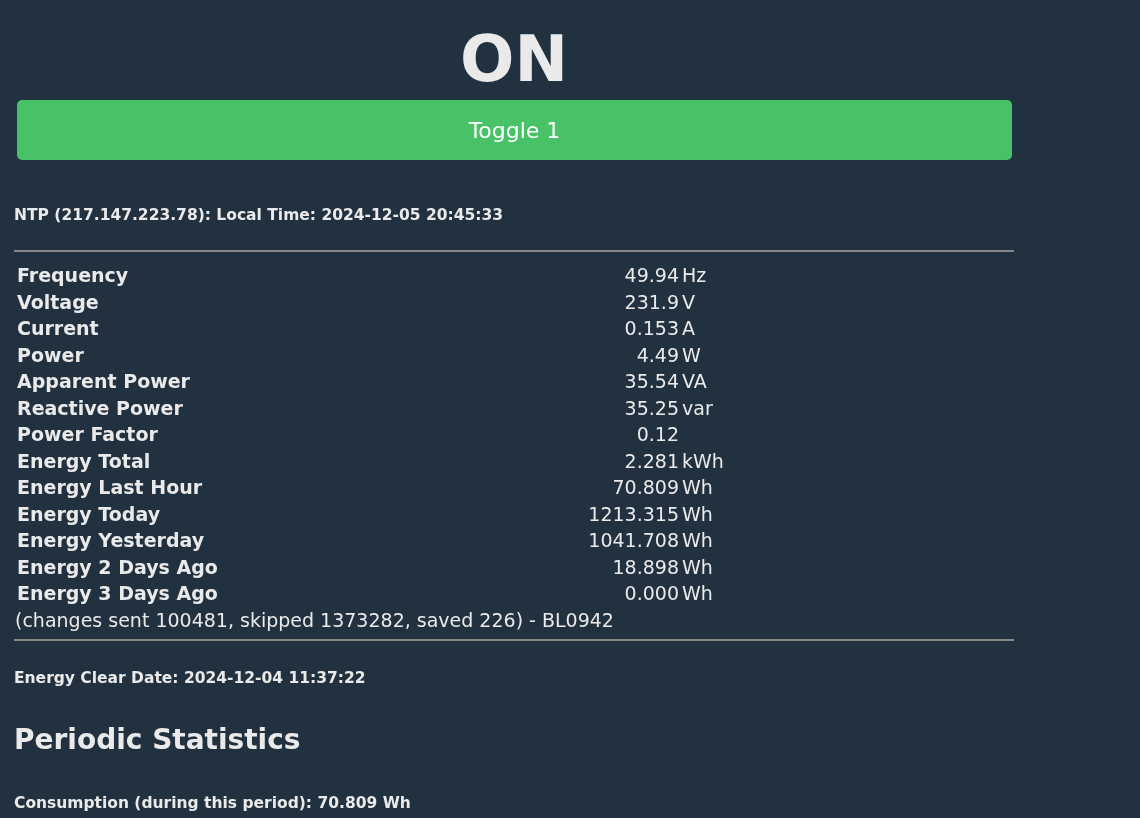 This screenshot has width=1140, height=818. Describe the element at coordinates (84, 461) in the screenshot. I see `reading-label: Energy Total` at that location.